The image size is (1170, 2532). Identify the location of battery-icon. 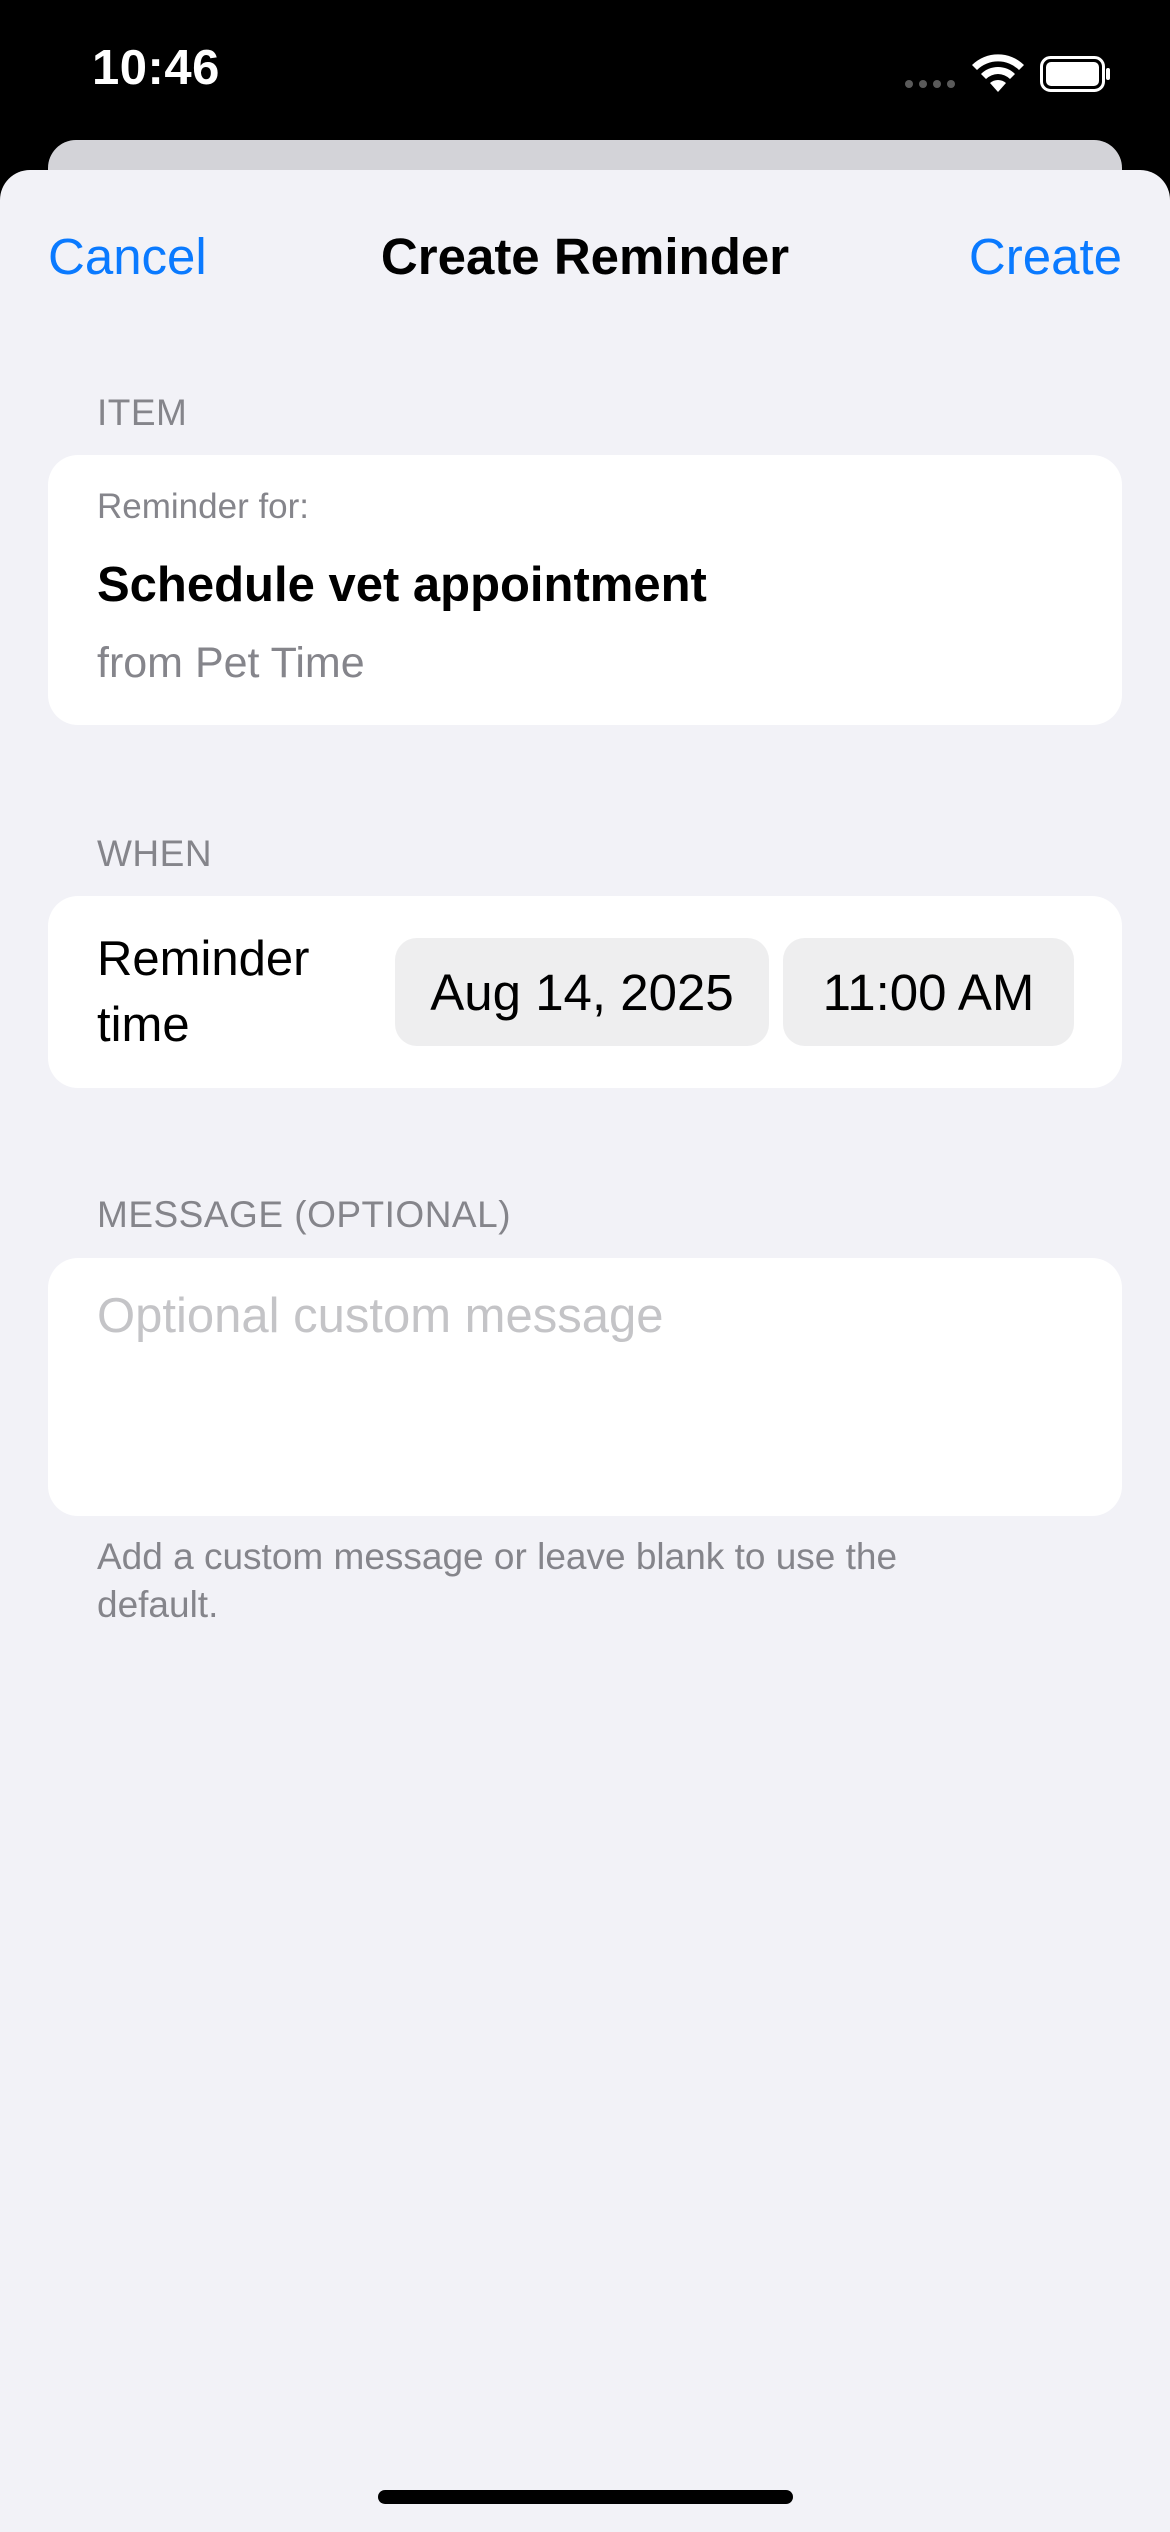
(1075, 74).